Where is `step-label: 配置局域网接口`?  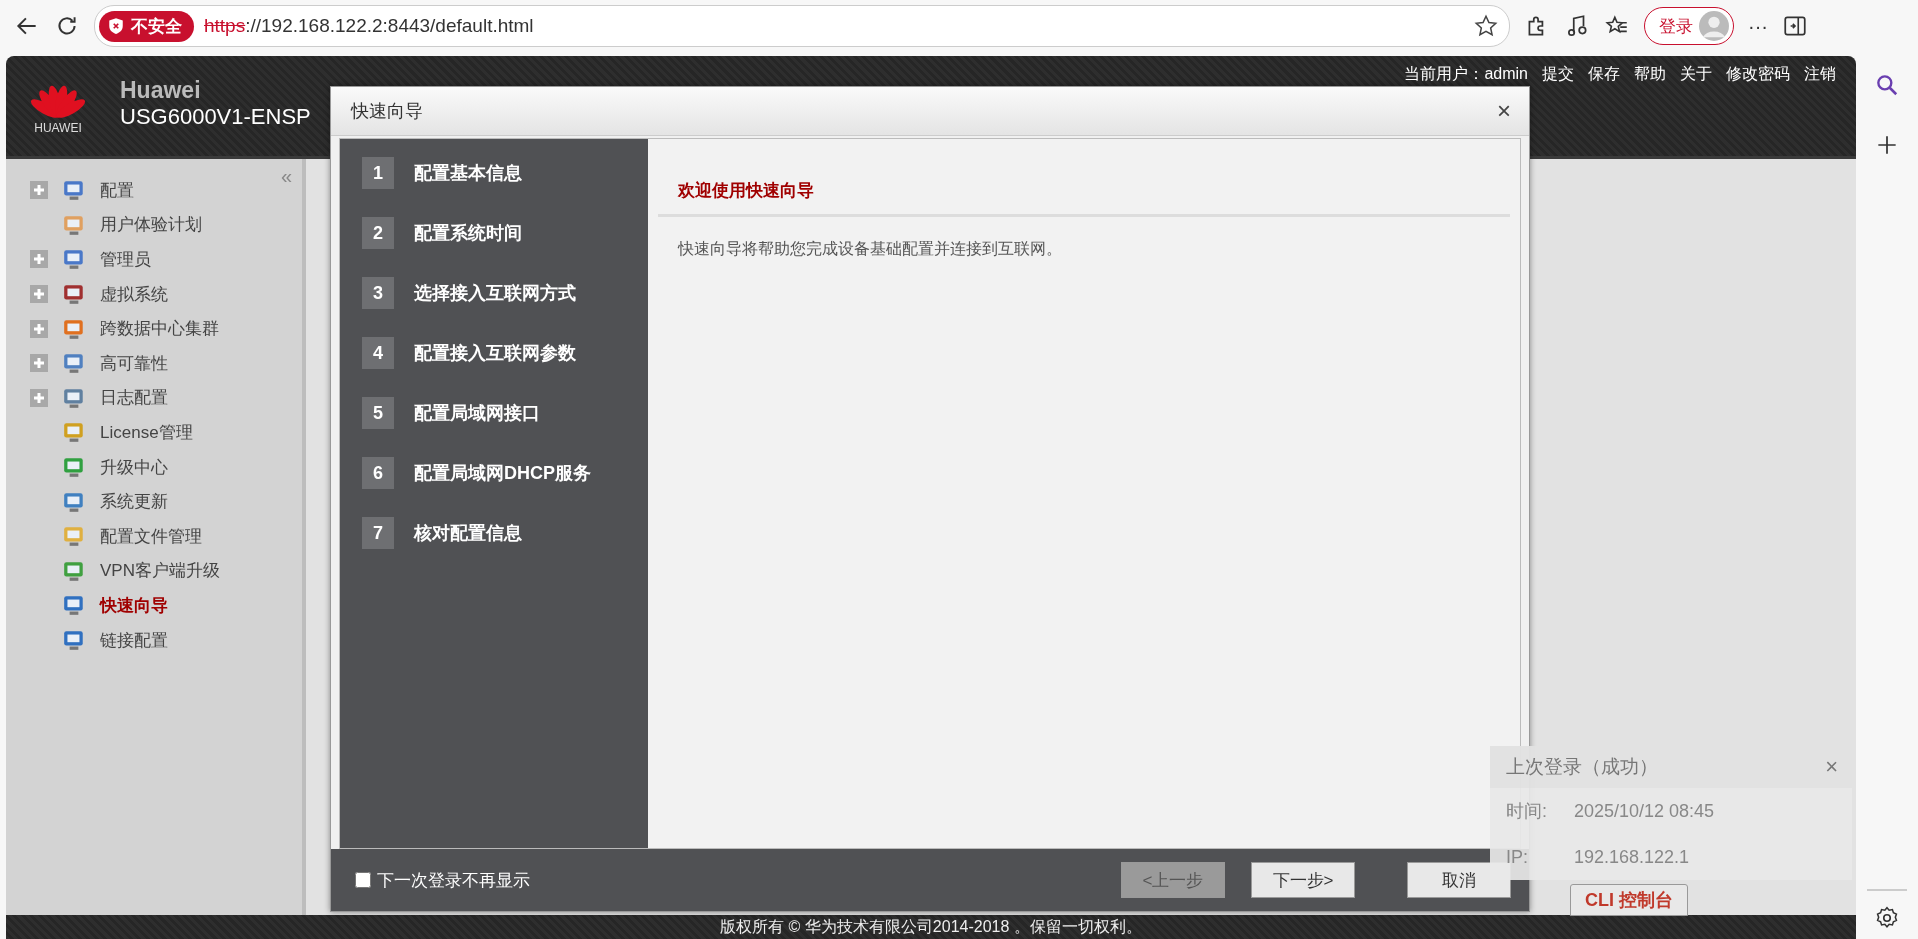
step-label: 配置局域网接口 is located at coordinates (477, 413).